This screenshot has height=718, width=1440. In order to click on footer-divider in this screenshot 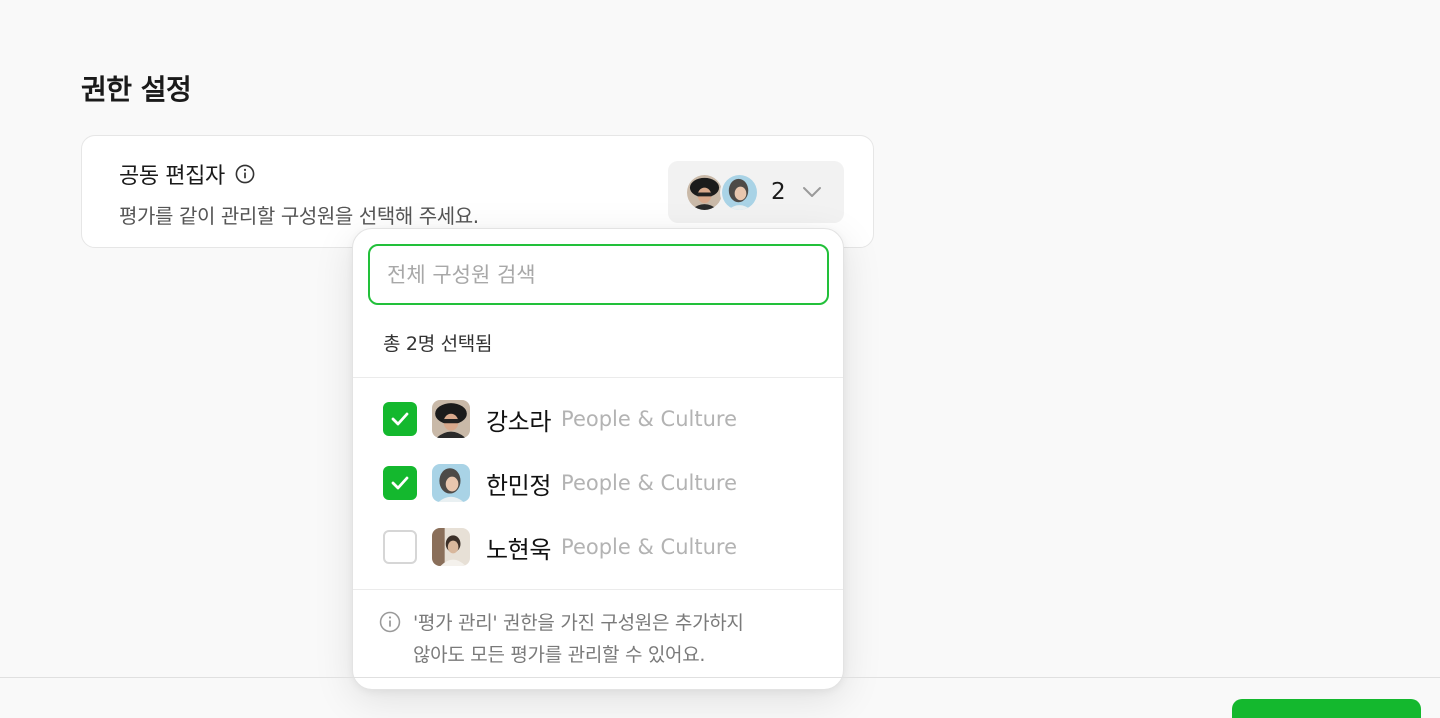, I will do `click(720, 677)`.